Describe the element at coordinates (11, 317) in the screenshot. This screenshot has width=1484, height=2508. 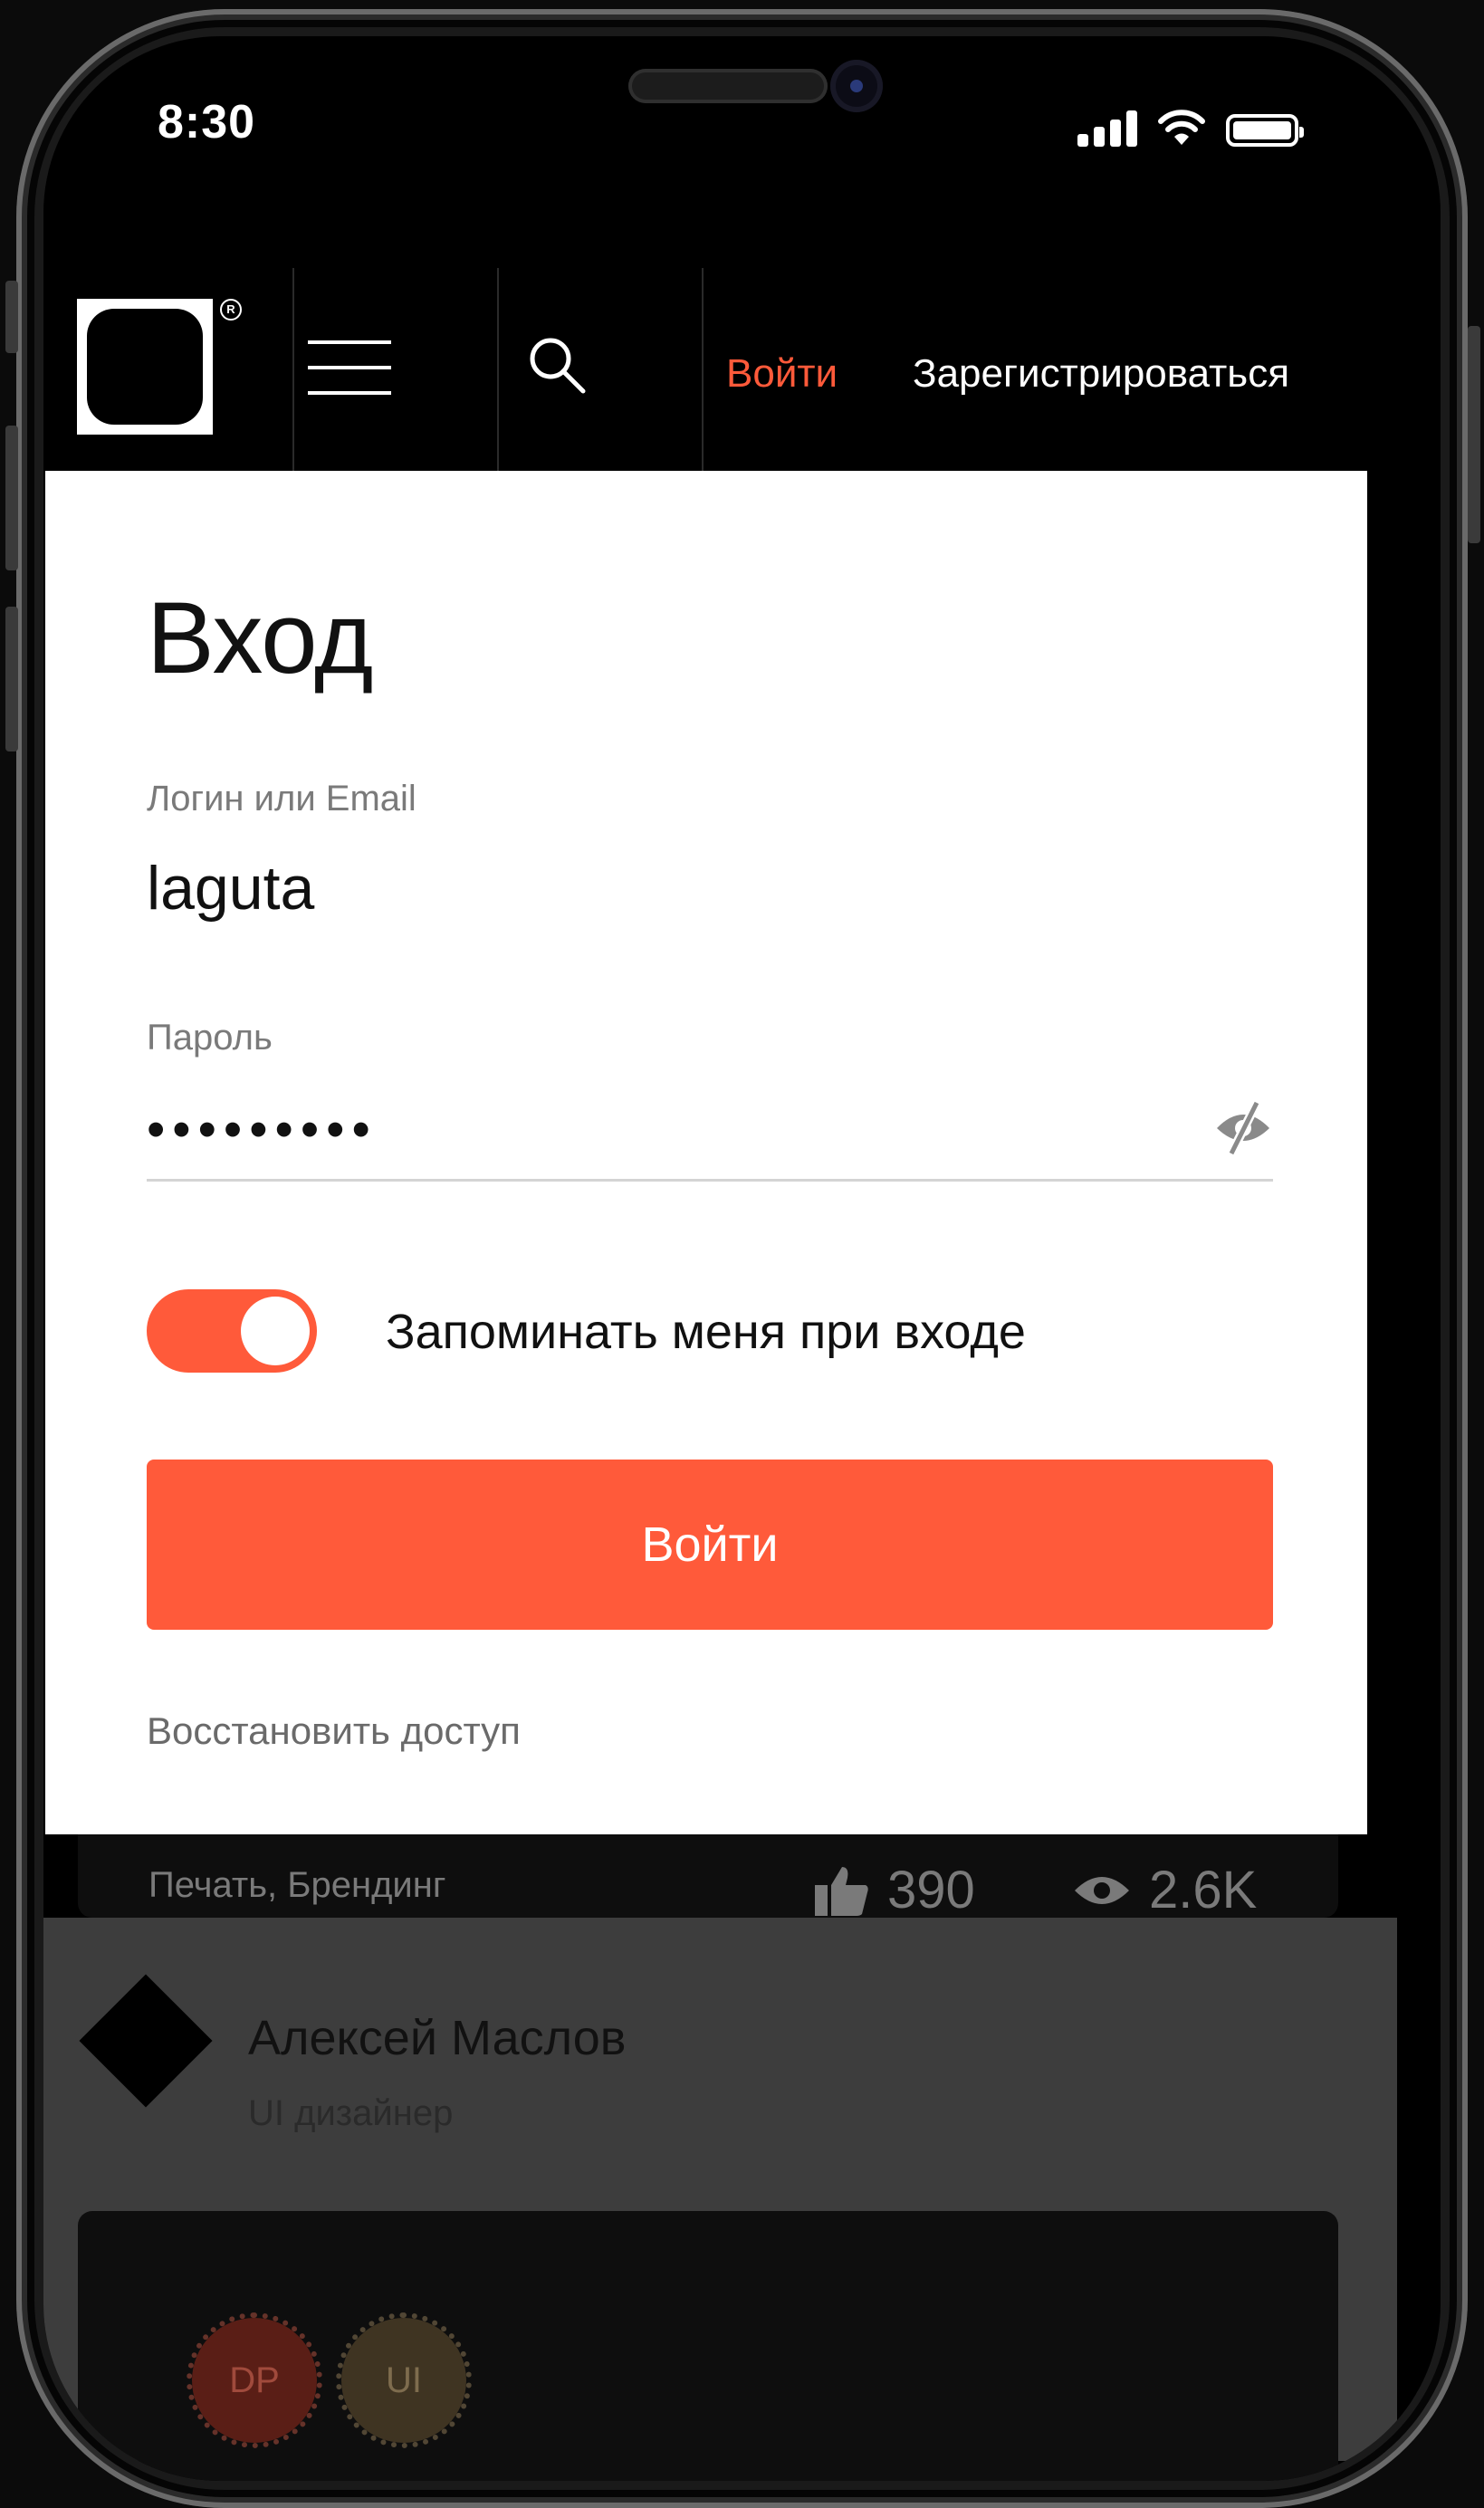
I see `device-mute-switch` at that location.